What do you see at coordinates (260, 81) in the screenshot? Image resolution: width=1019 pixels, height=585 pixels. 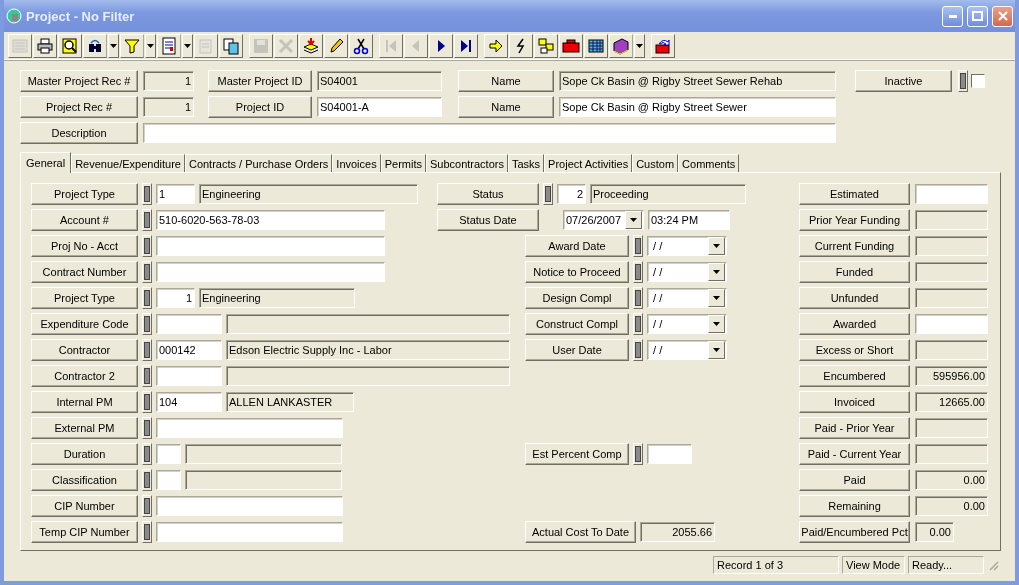 I see `field-label-button: Master Project ID` at bounding box center [260, 81].